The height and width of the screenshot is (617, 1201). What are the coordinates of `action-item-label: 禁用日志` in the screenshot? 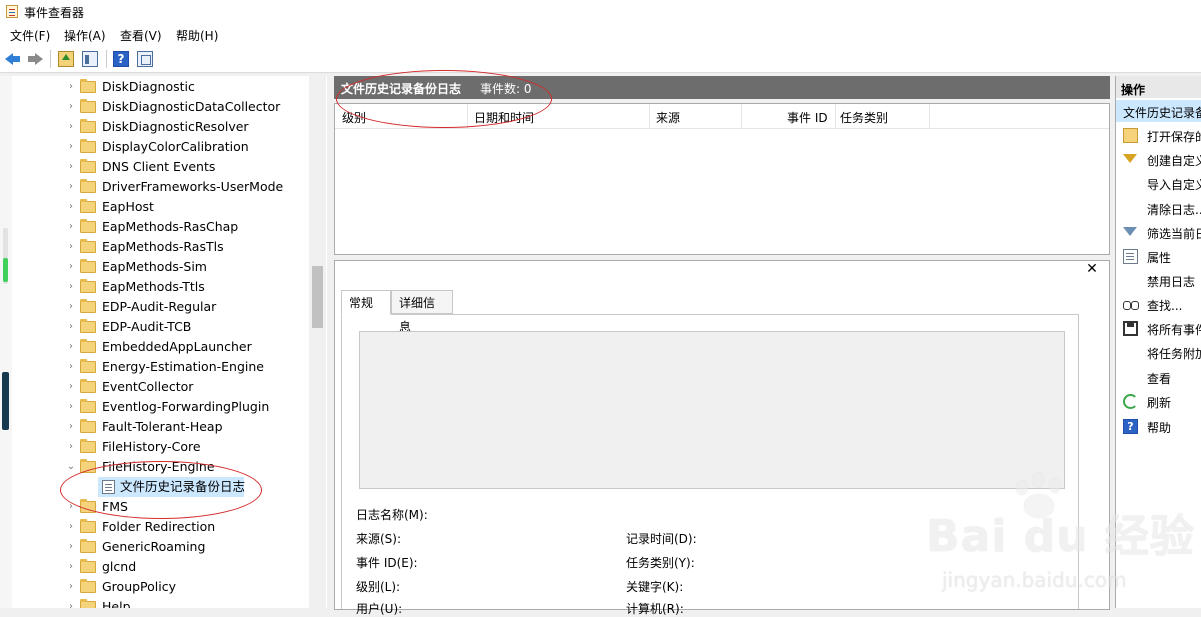 It's located at (1171, 282).